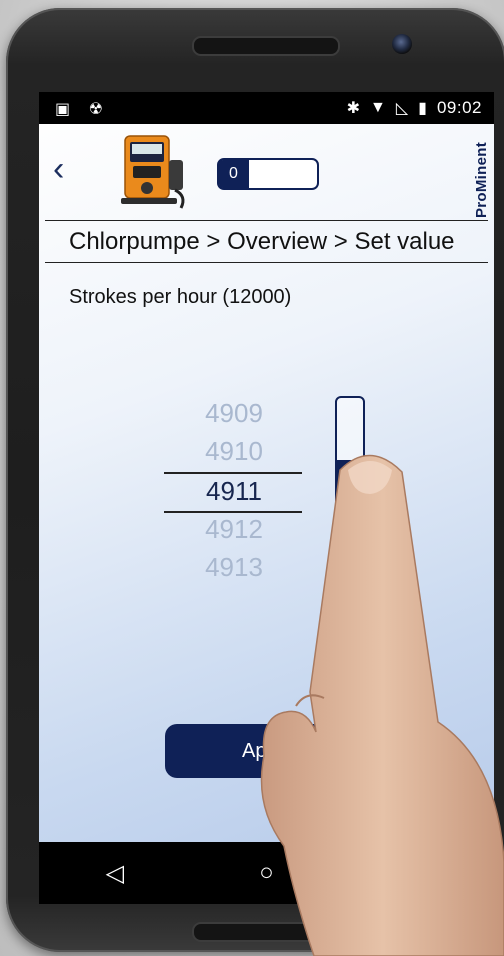  I want to click on navigation-bar: ◁ ○ □, so click(266, 873).